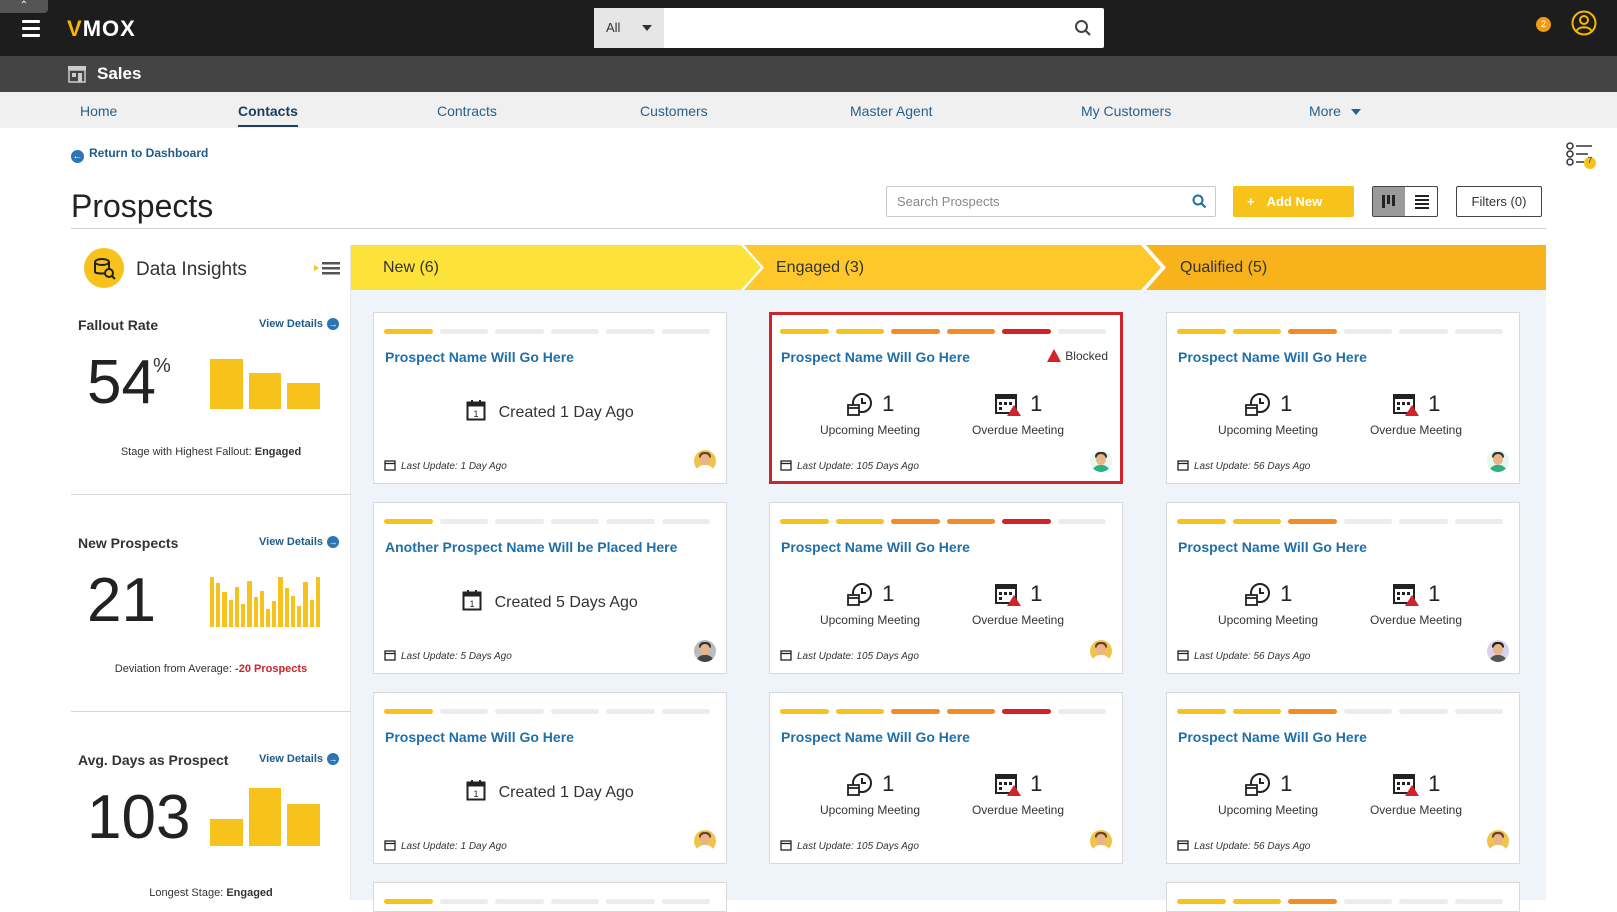  I want to click on notification-badge: 2, so click(1543, 24).